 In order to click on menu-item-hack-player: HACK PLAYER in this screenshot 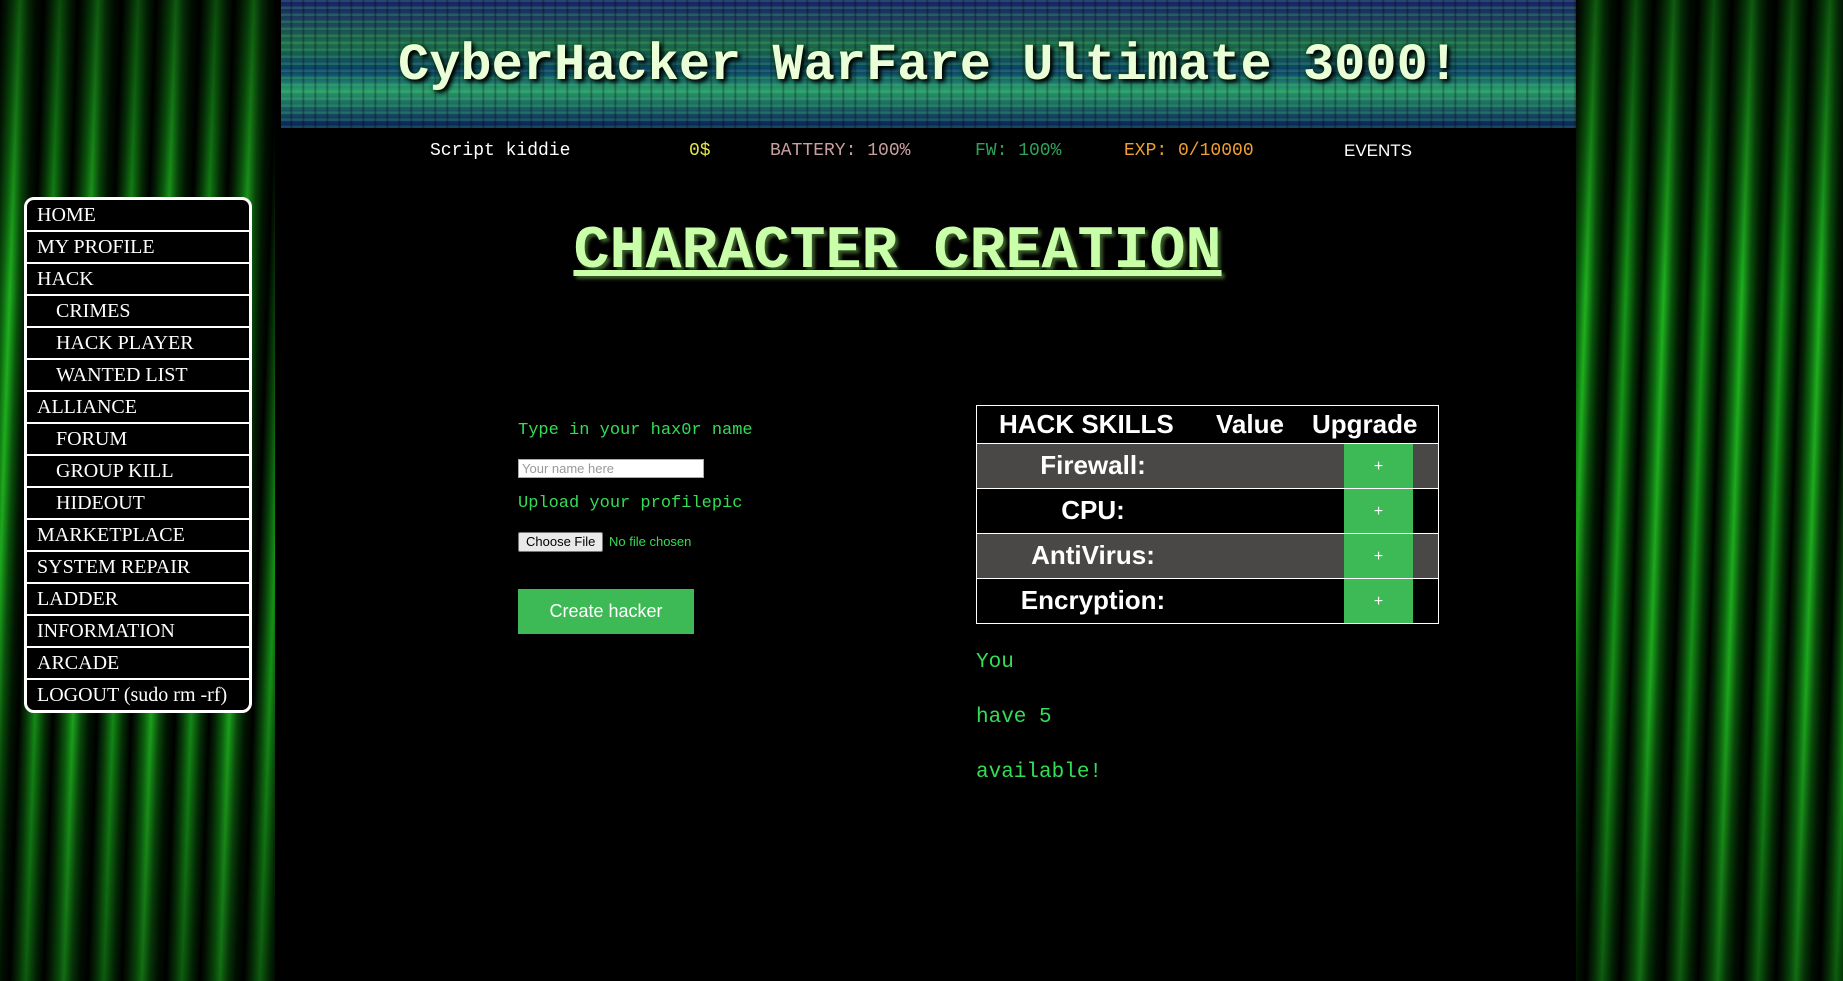, I will do `click(138, 344)`.